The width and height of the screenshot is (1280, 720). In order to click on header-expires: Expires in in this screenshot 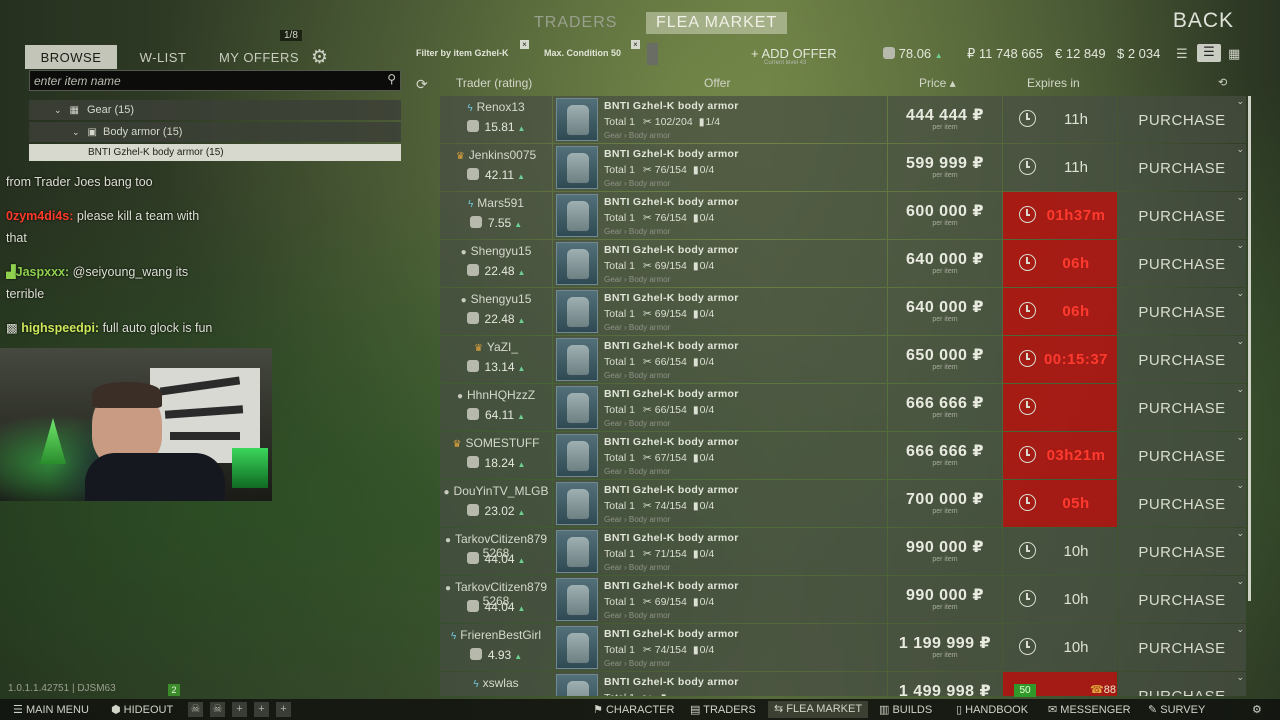, I will do `click(1053, 83)`.